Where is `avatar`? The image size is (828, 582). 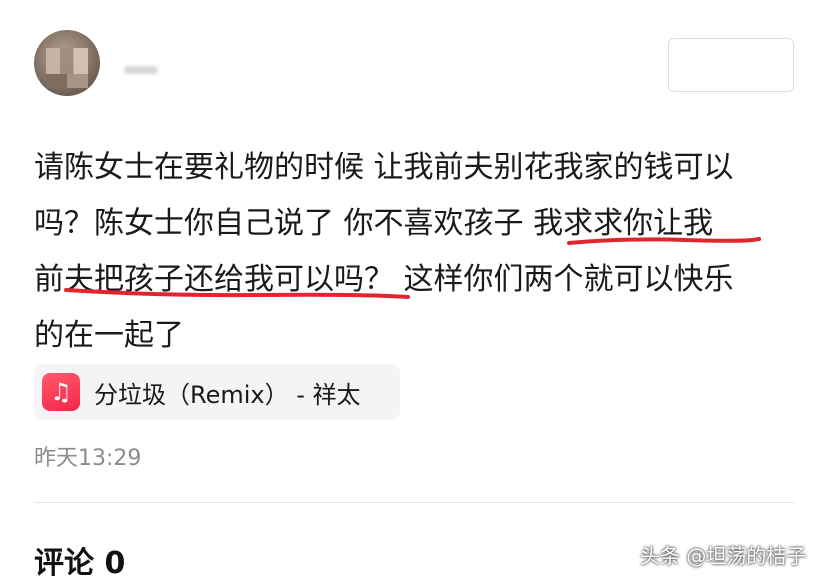 avatar is located at coordinates (67, 63).